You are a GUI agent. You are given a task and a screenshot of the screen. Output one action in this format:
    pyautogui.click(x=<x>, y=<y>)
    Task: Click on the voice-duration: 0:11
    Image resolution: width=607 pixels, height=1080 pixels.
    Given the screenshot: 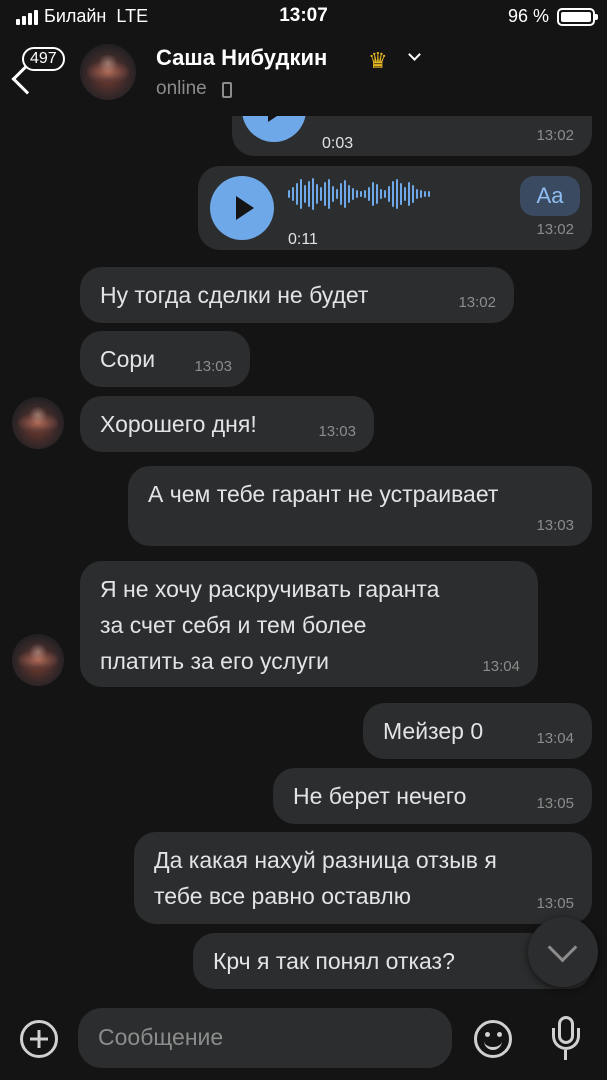 What is the action you would take?
    pyautogui.click(x=303, y=239)
    